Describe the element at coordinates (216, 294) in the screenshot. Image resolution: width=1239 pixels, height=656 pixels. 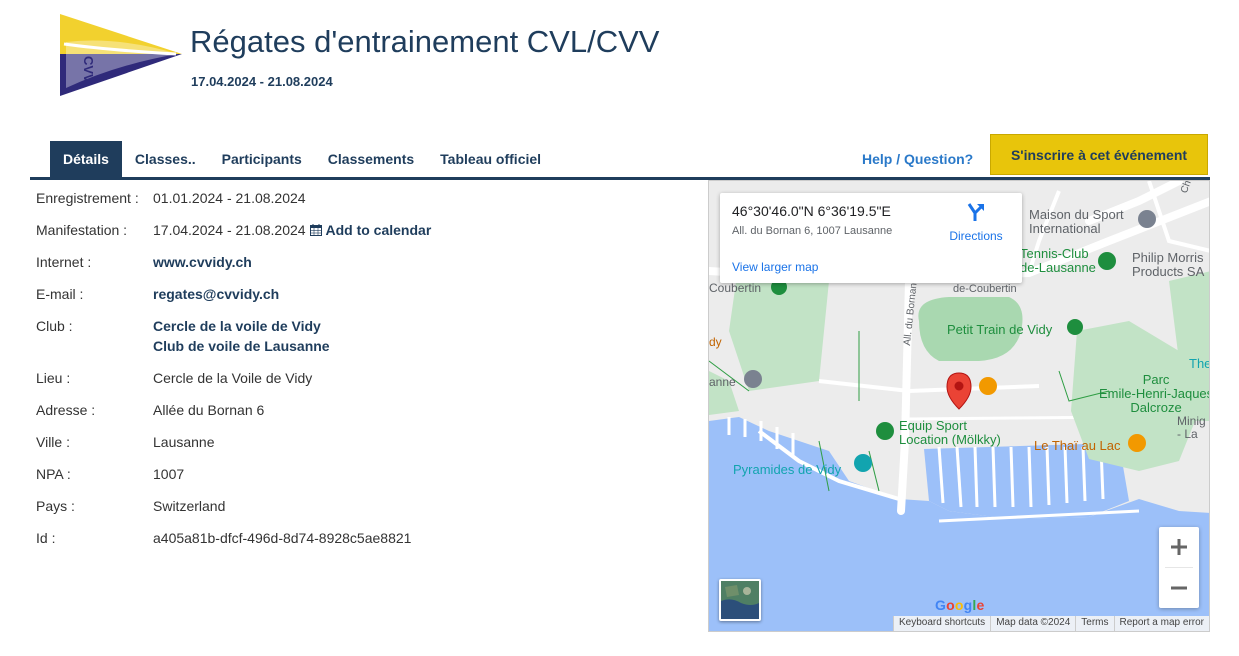
I see `email-link: regates@cvvidy.ch` at that location.